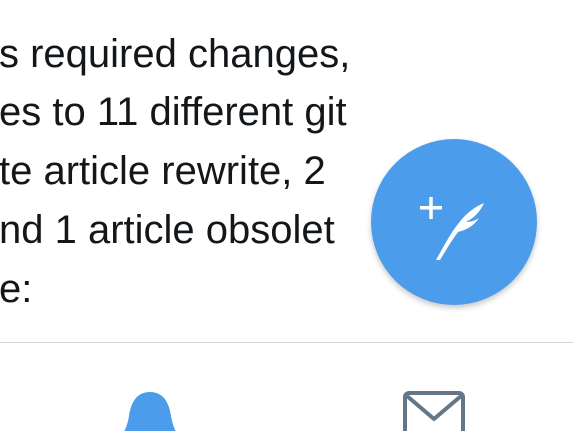 Image resolution: width=573 pixels, height=431 pixels. I want to click on tab-messages, so click(434, 387).